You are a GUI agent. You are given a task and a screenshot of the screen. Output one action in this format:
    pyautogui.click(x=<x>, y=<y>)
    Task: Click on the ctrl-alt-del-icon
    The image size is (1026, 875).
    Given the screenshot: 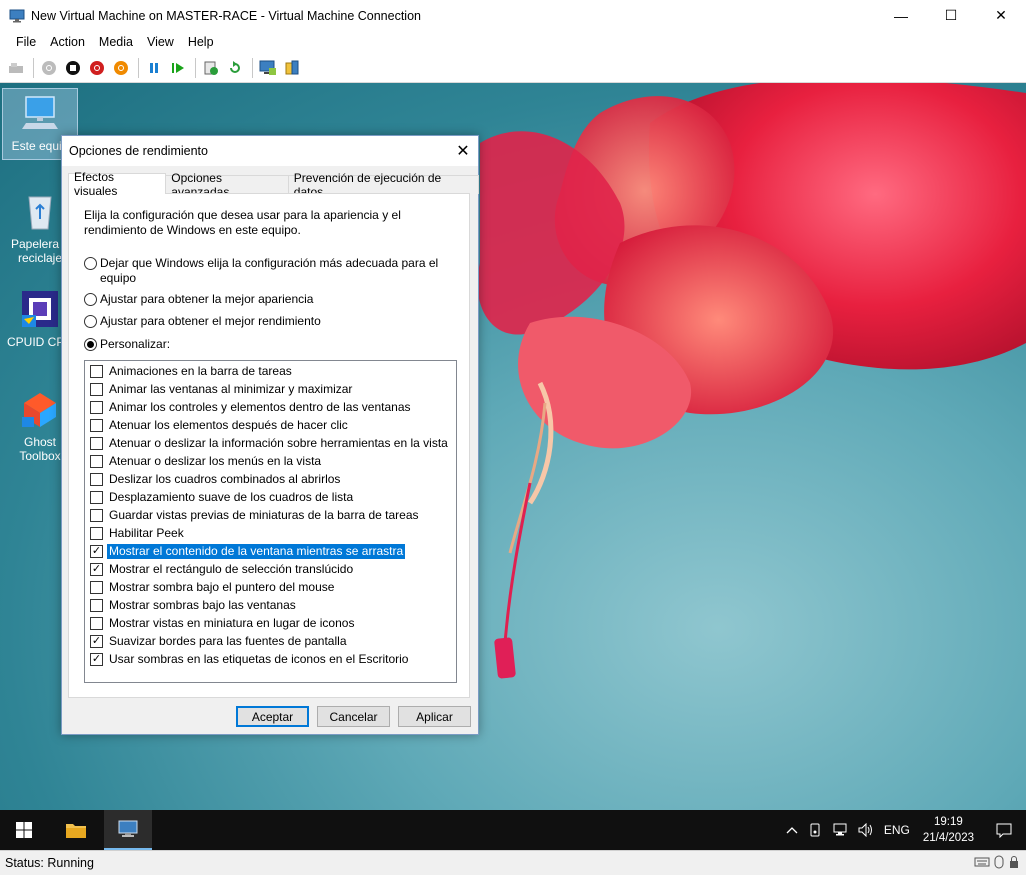 What is the action you would take?
    pyautogui.click(x=16, y=68)
    